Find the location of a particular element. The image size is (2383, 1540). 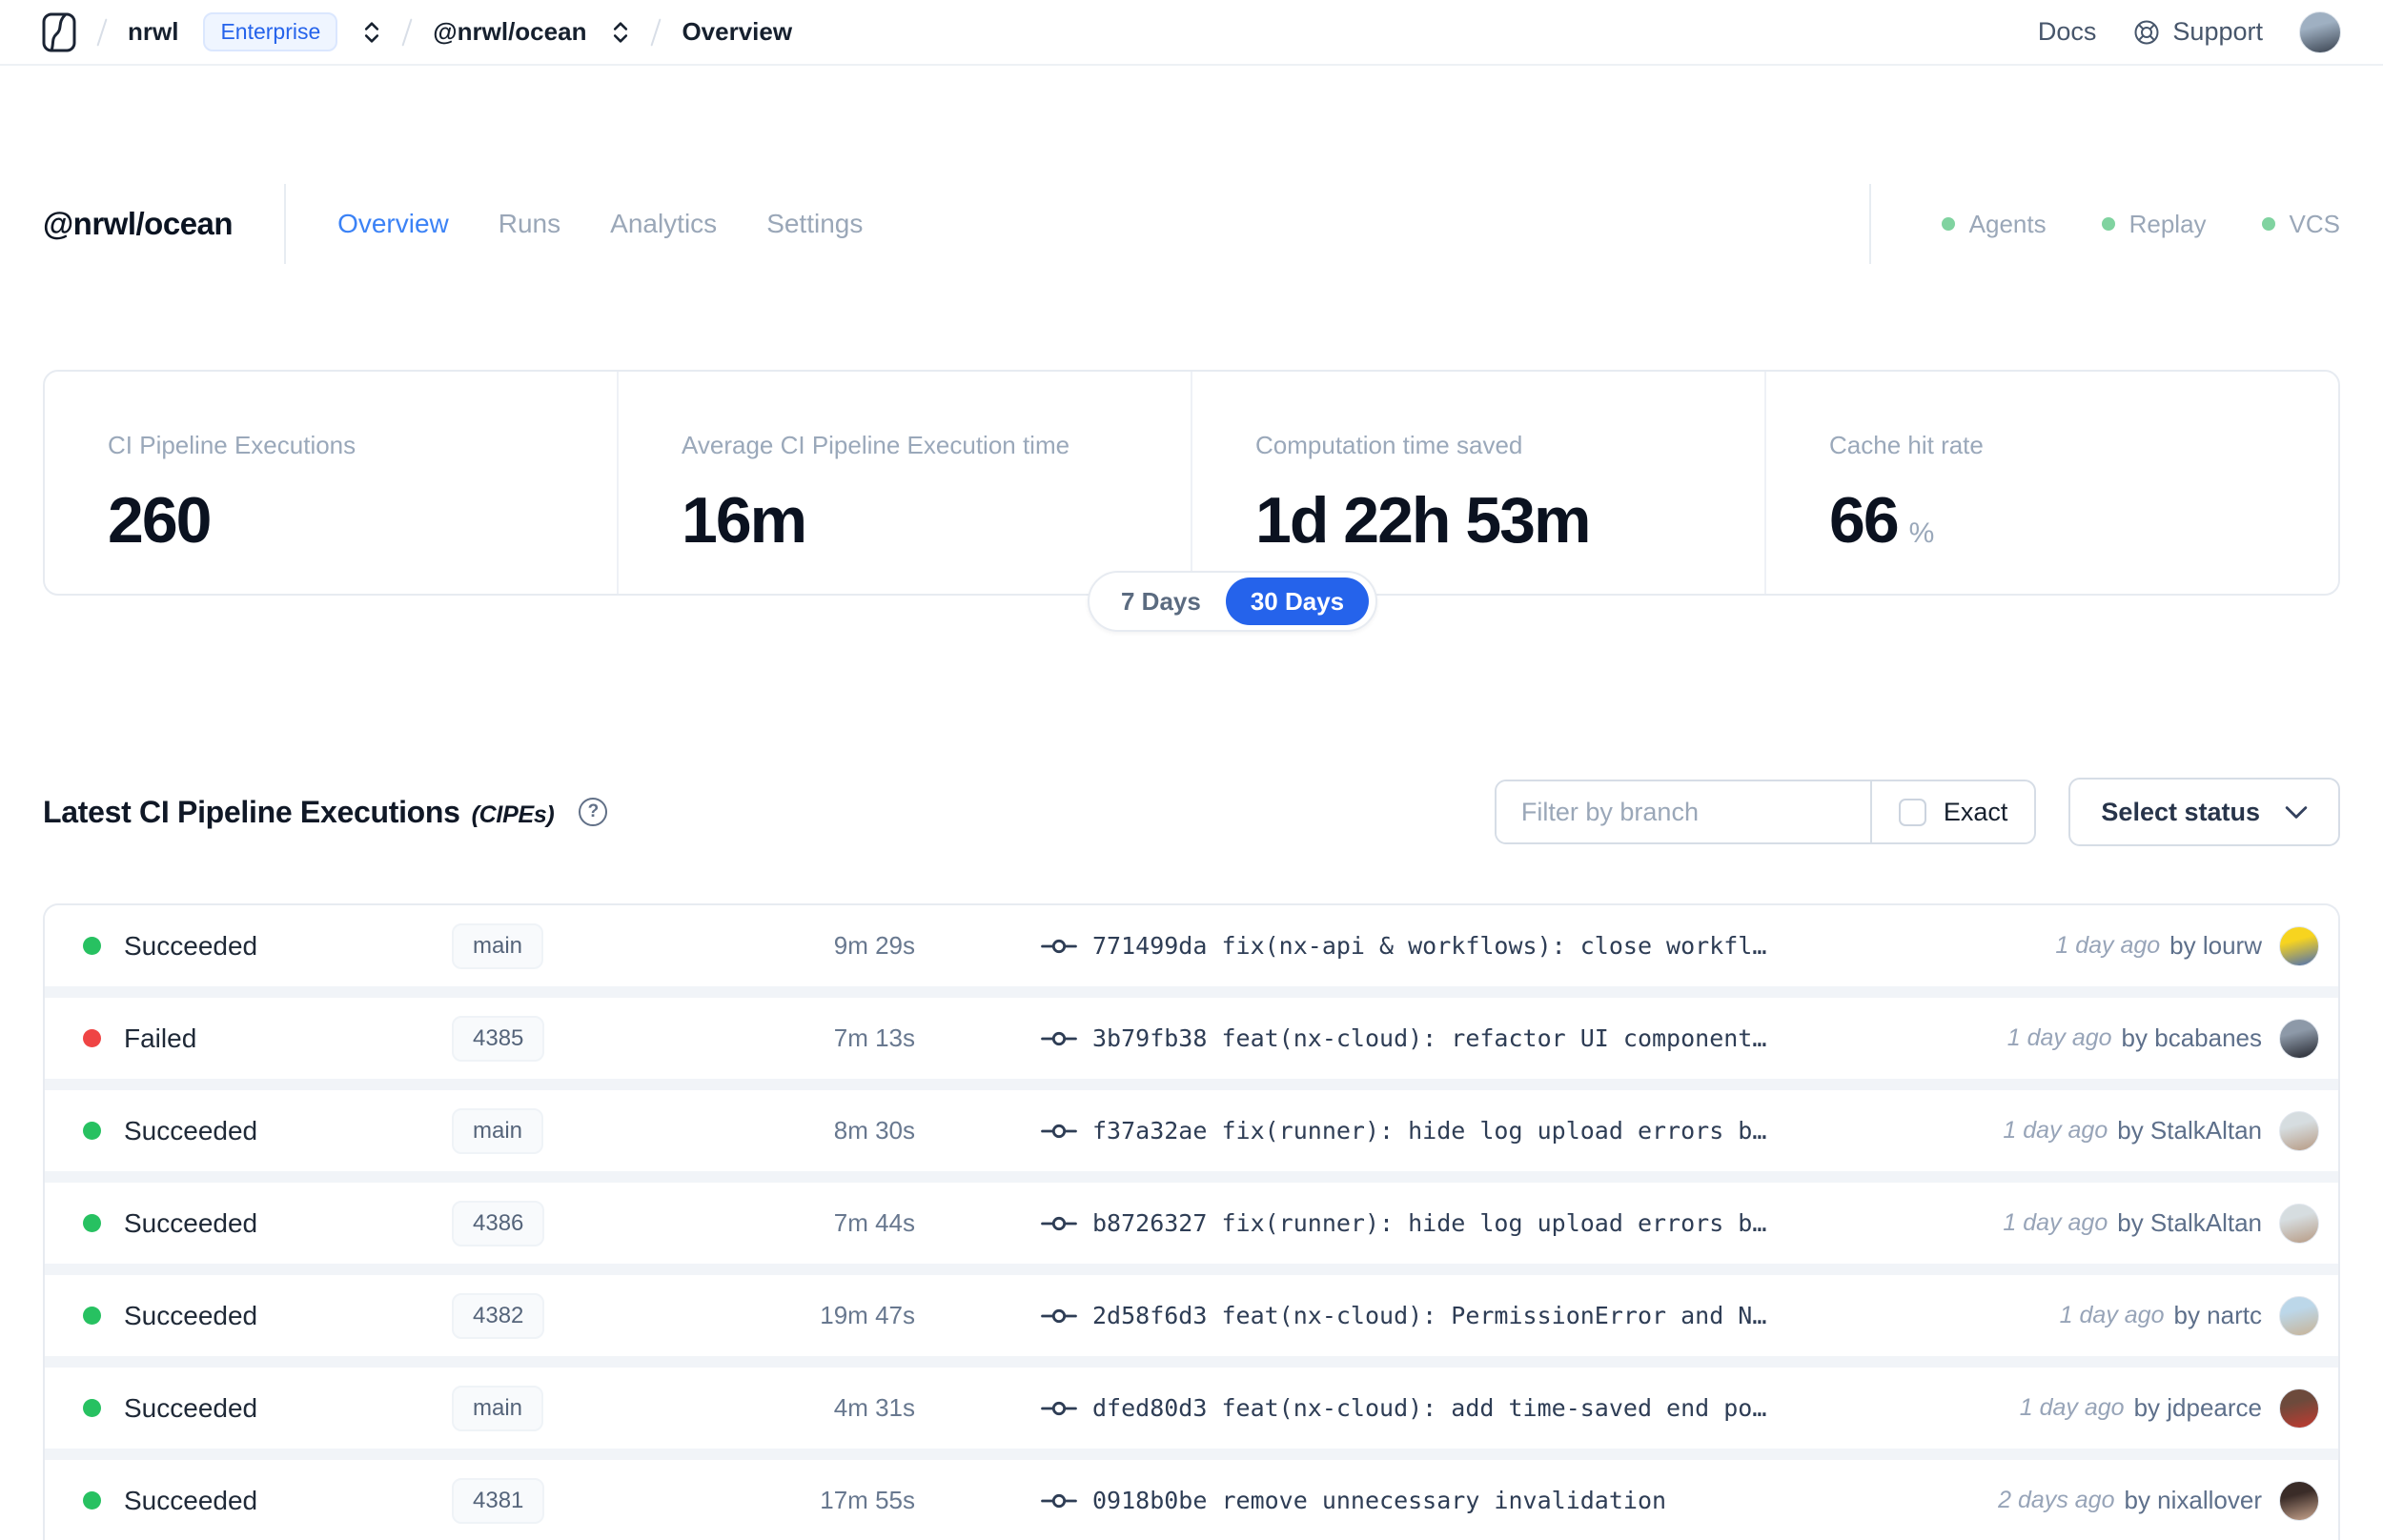

branch-filter-input is located at coordinates (1683, 811).